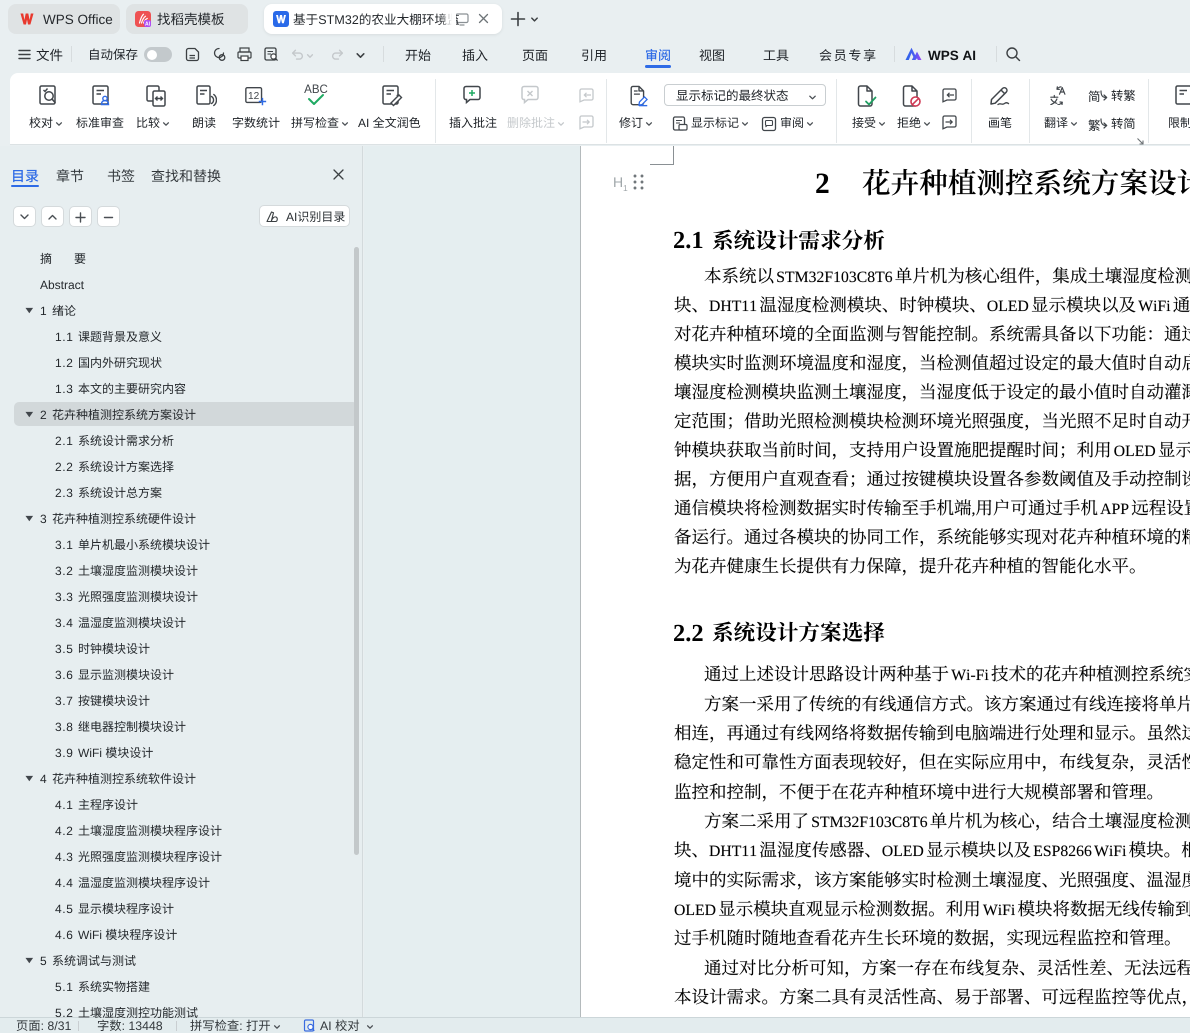 This screenshot has height=1033, width=1190. What do you see at coordinates (254, 96) in the screenshot?
I see `svg-text: 12` at bounding box center [254, 96].